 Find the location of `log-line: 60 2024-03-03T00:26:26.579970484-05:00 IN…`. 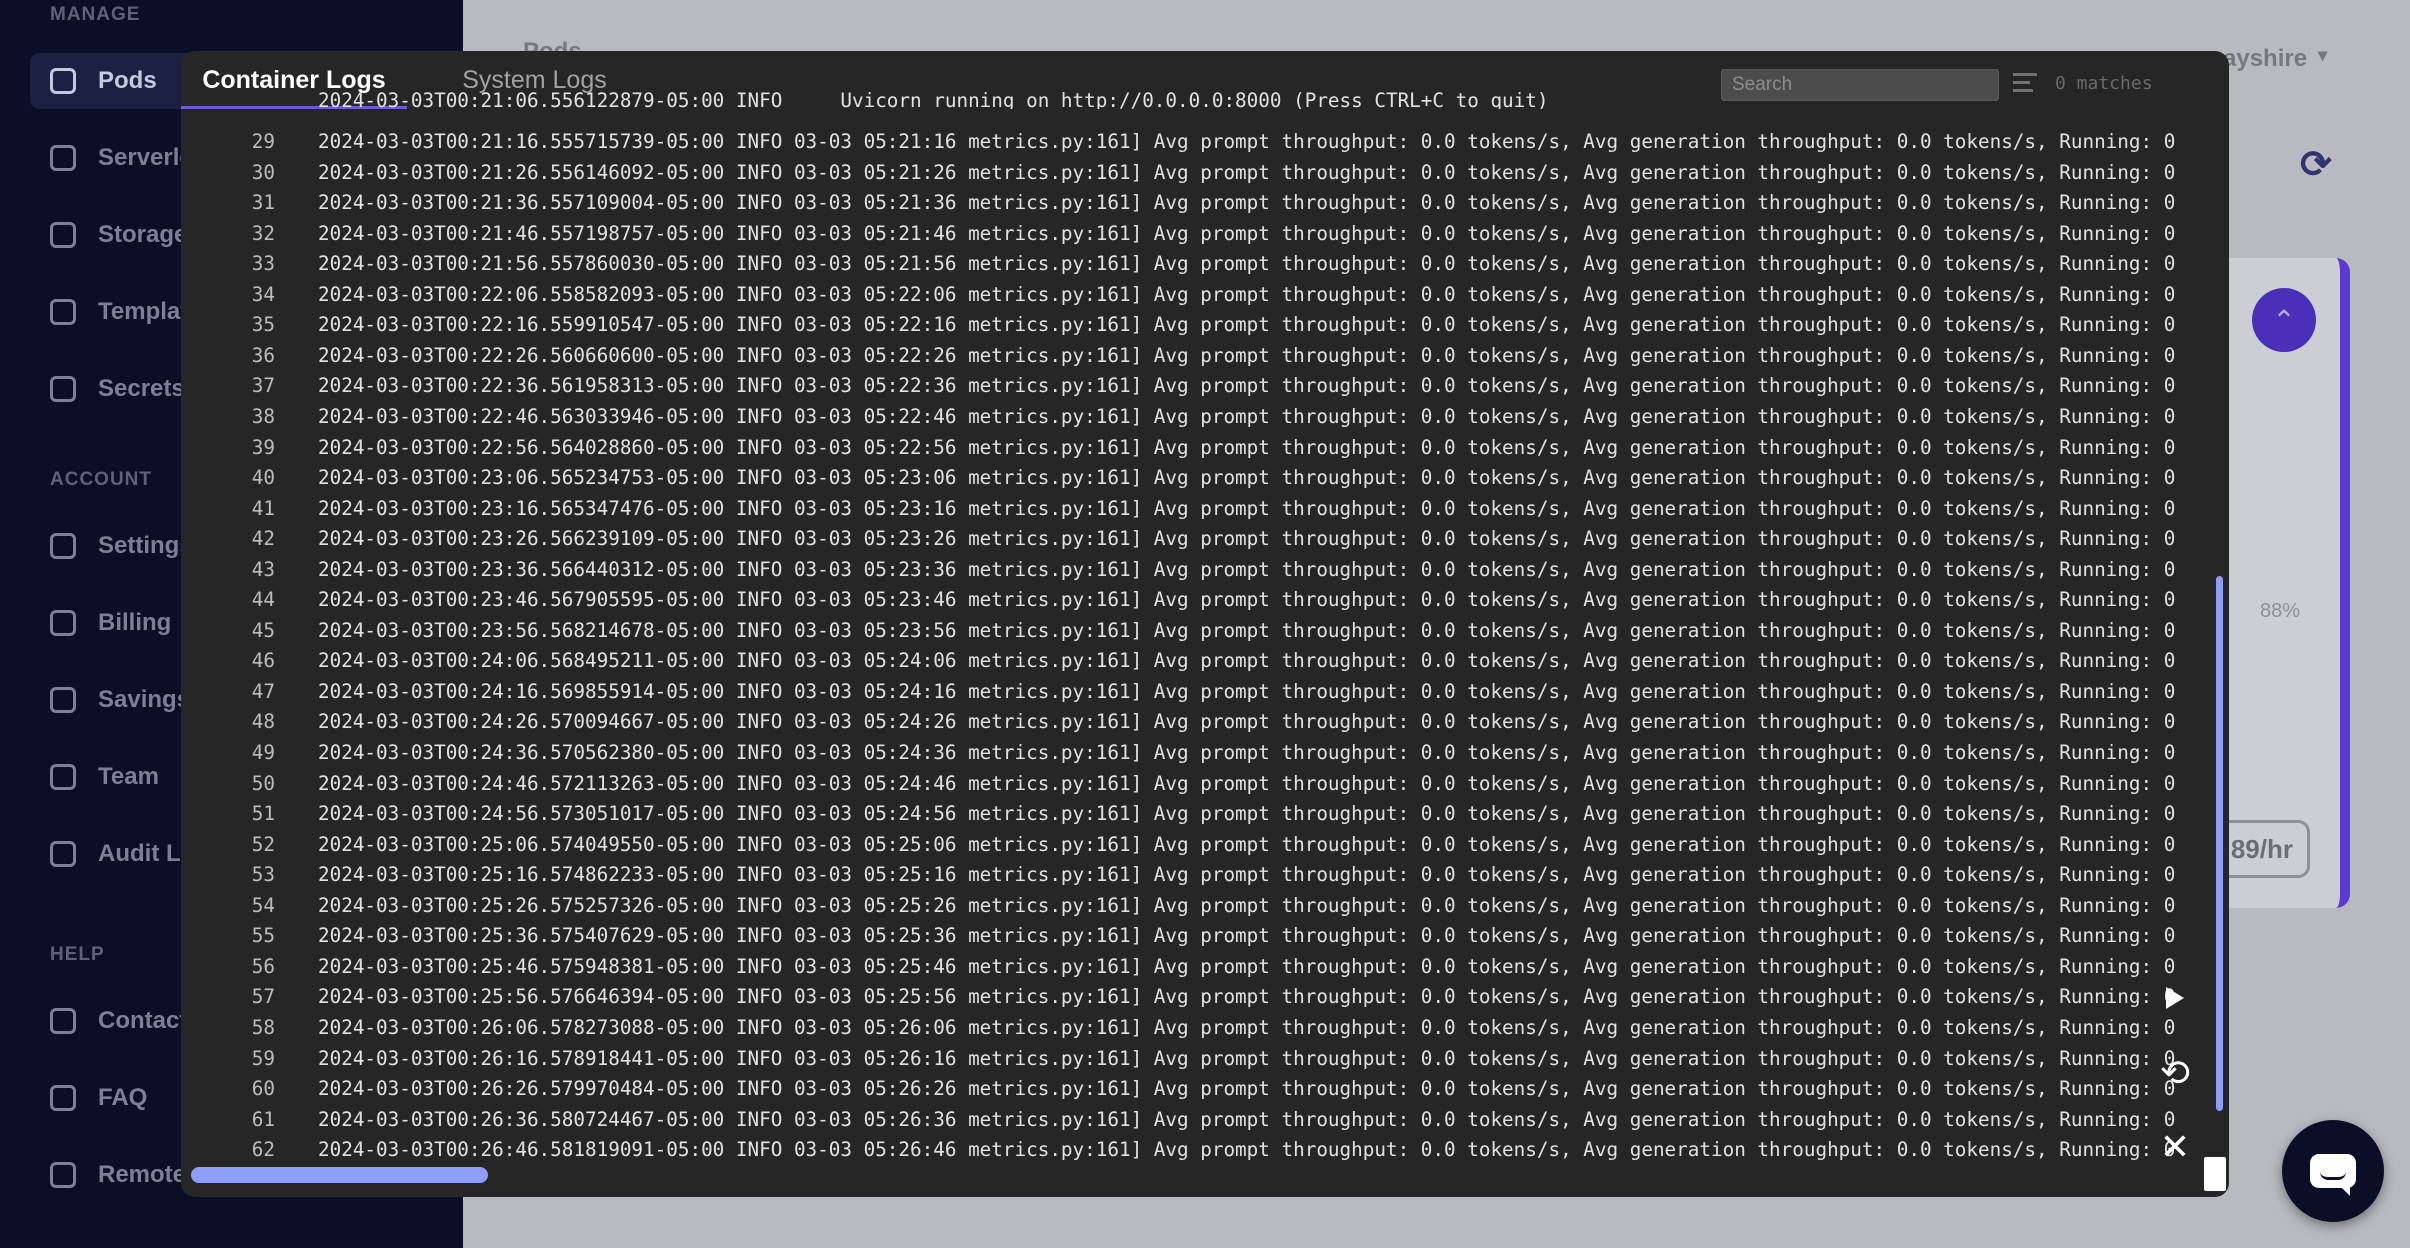

log-line: 60 2024-03-03T00:26:26.579970484-05:00 IN… is located at coordinates (1193, 1092).